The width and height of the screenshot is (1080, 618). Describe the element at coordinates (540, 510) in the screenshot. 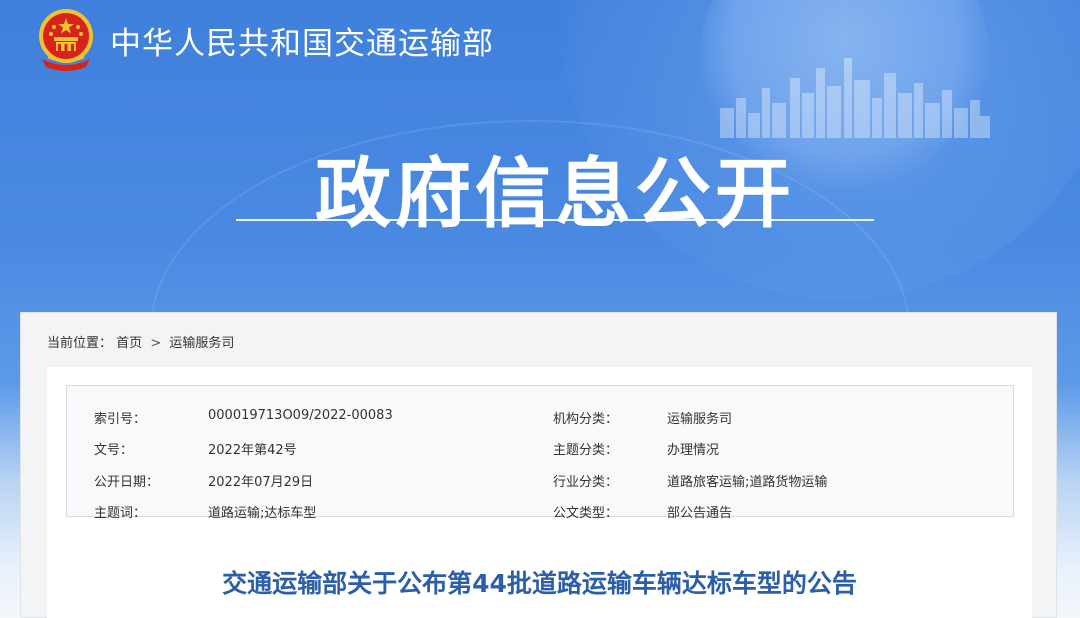

I see `metadata-row: 主题词： 道路运输;达标车型 公文类型： 部公告通告` at that location.